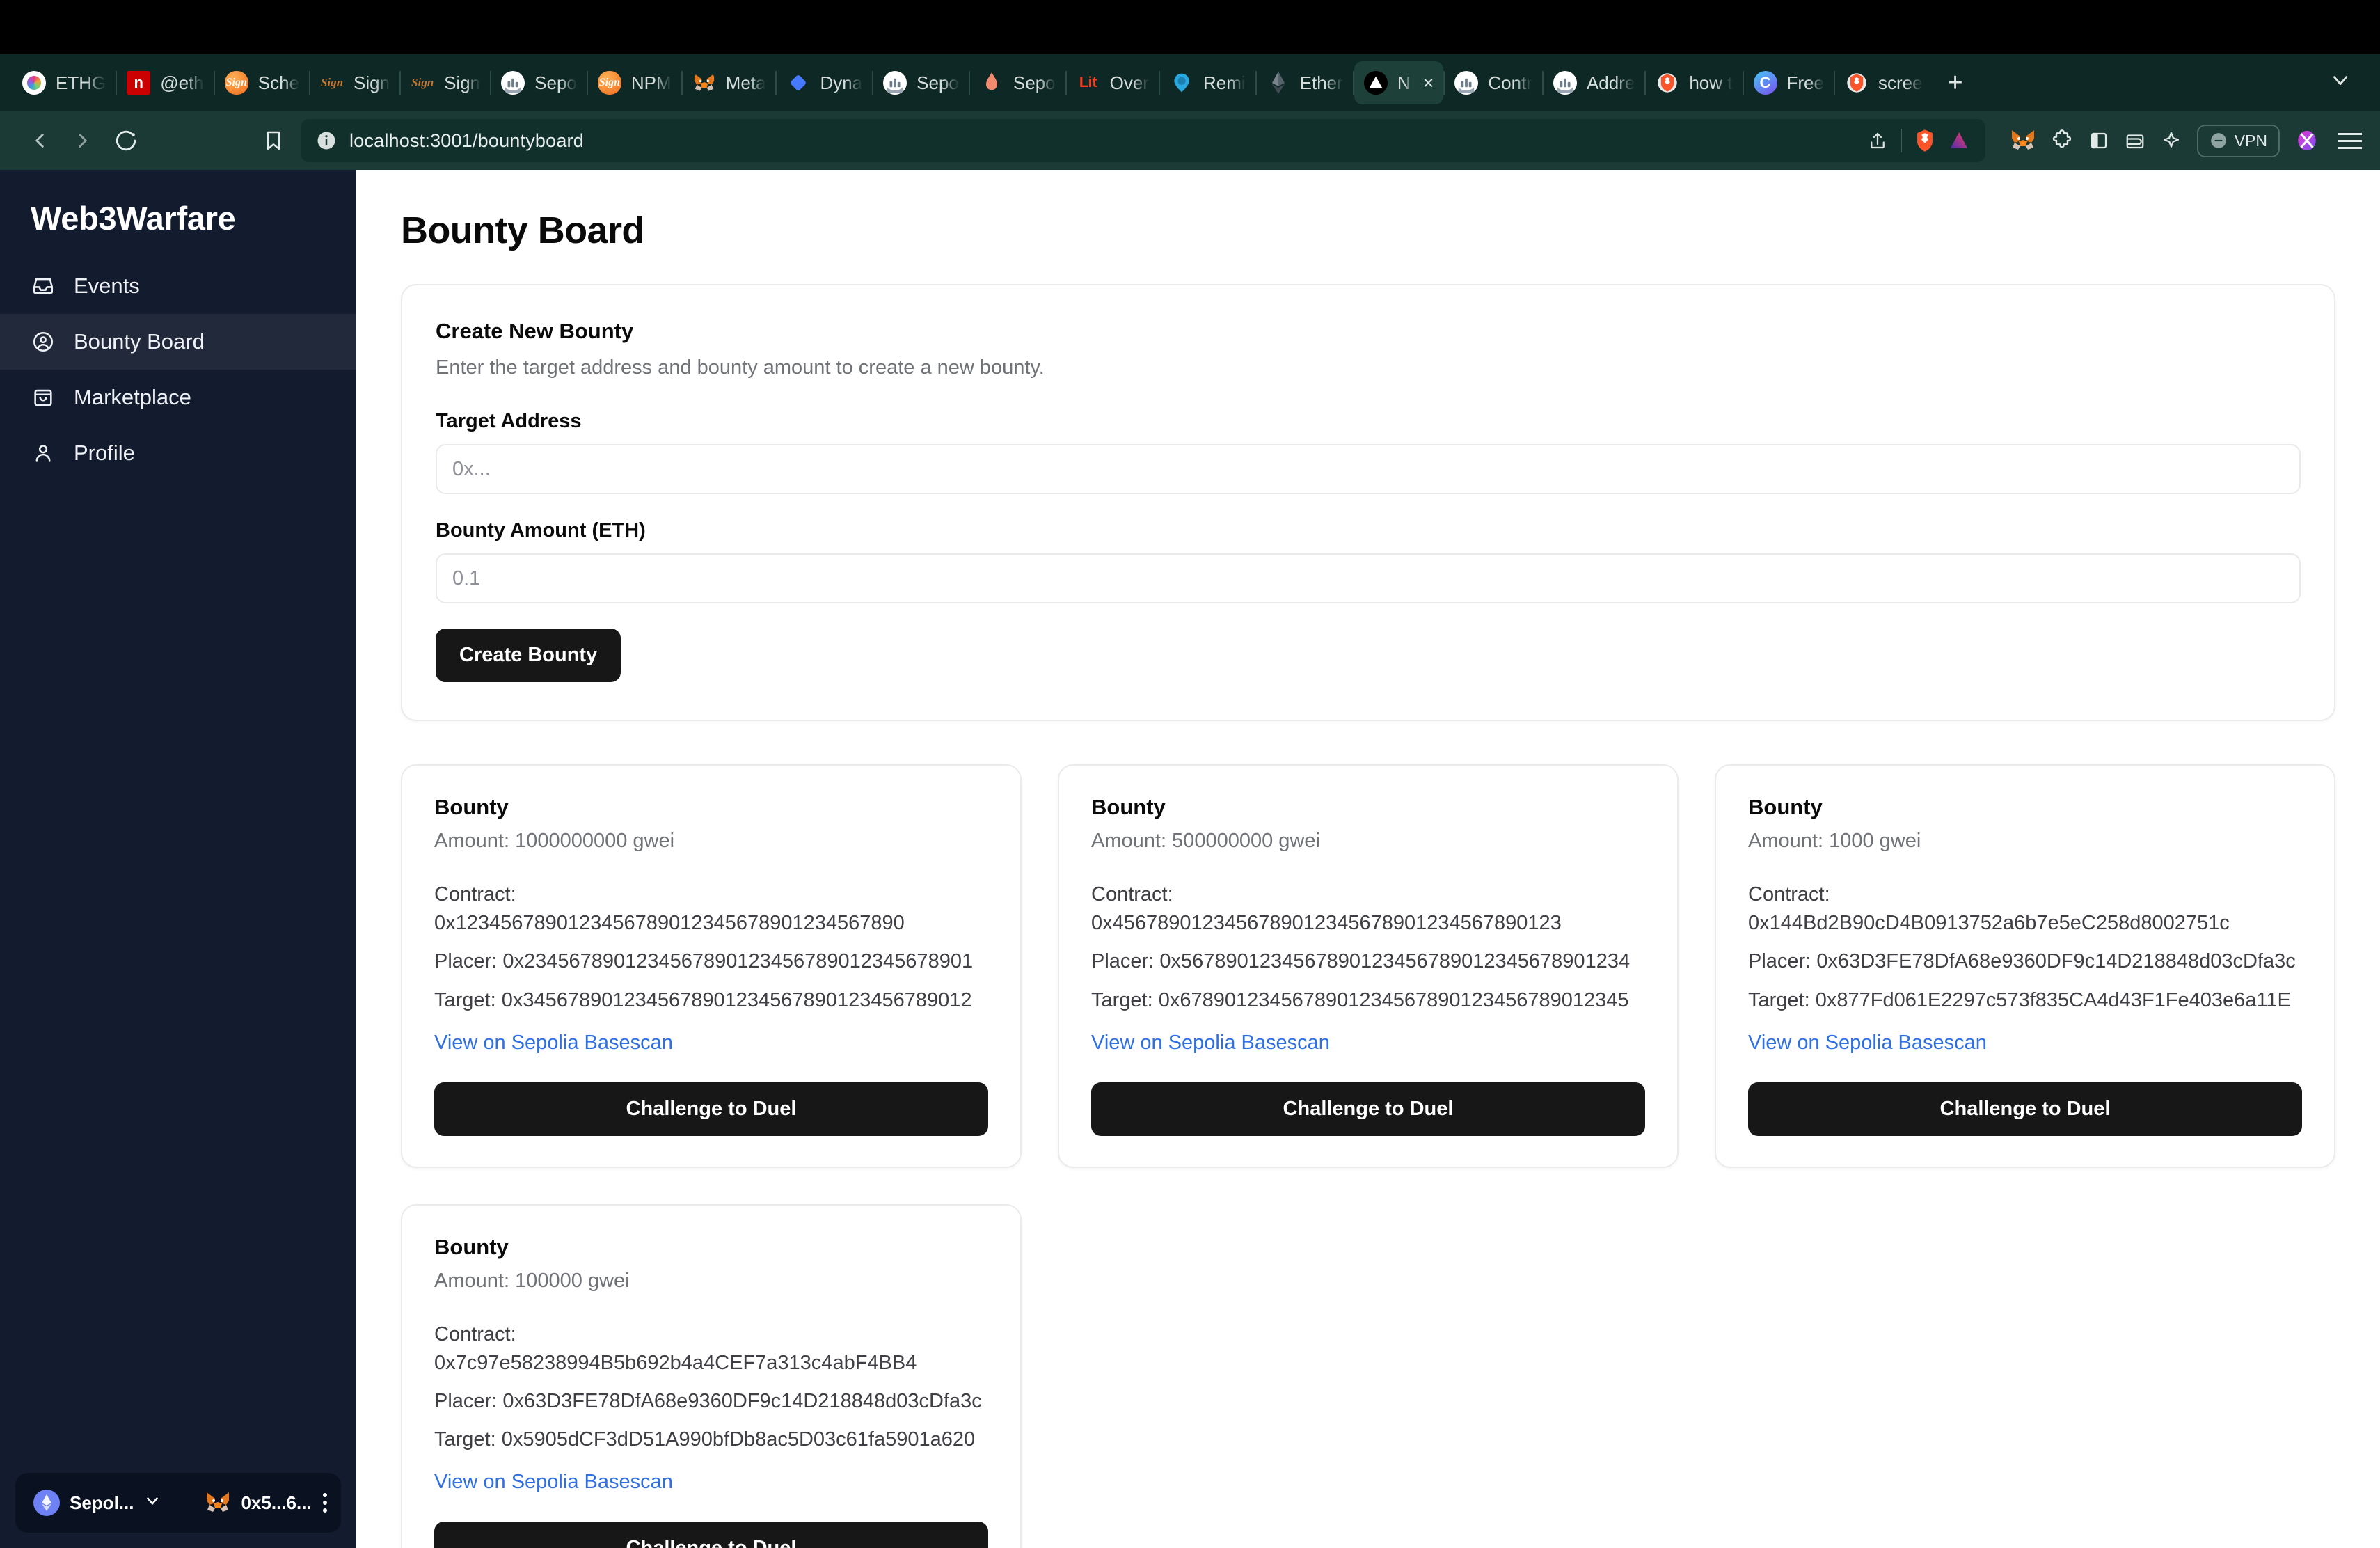 This screenshot has width=2380, height=1548. What do you see at coordinates (1205, 841) in the screenshot?
I see `bounty-amount: Amount: 500000000 gwei` at bounding box center [1205, 841].